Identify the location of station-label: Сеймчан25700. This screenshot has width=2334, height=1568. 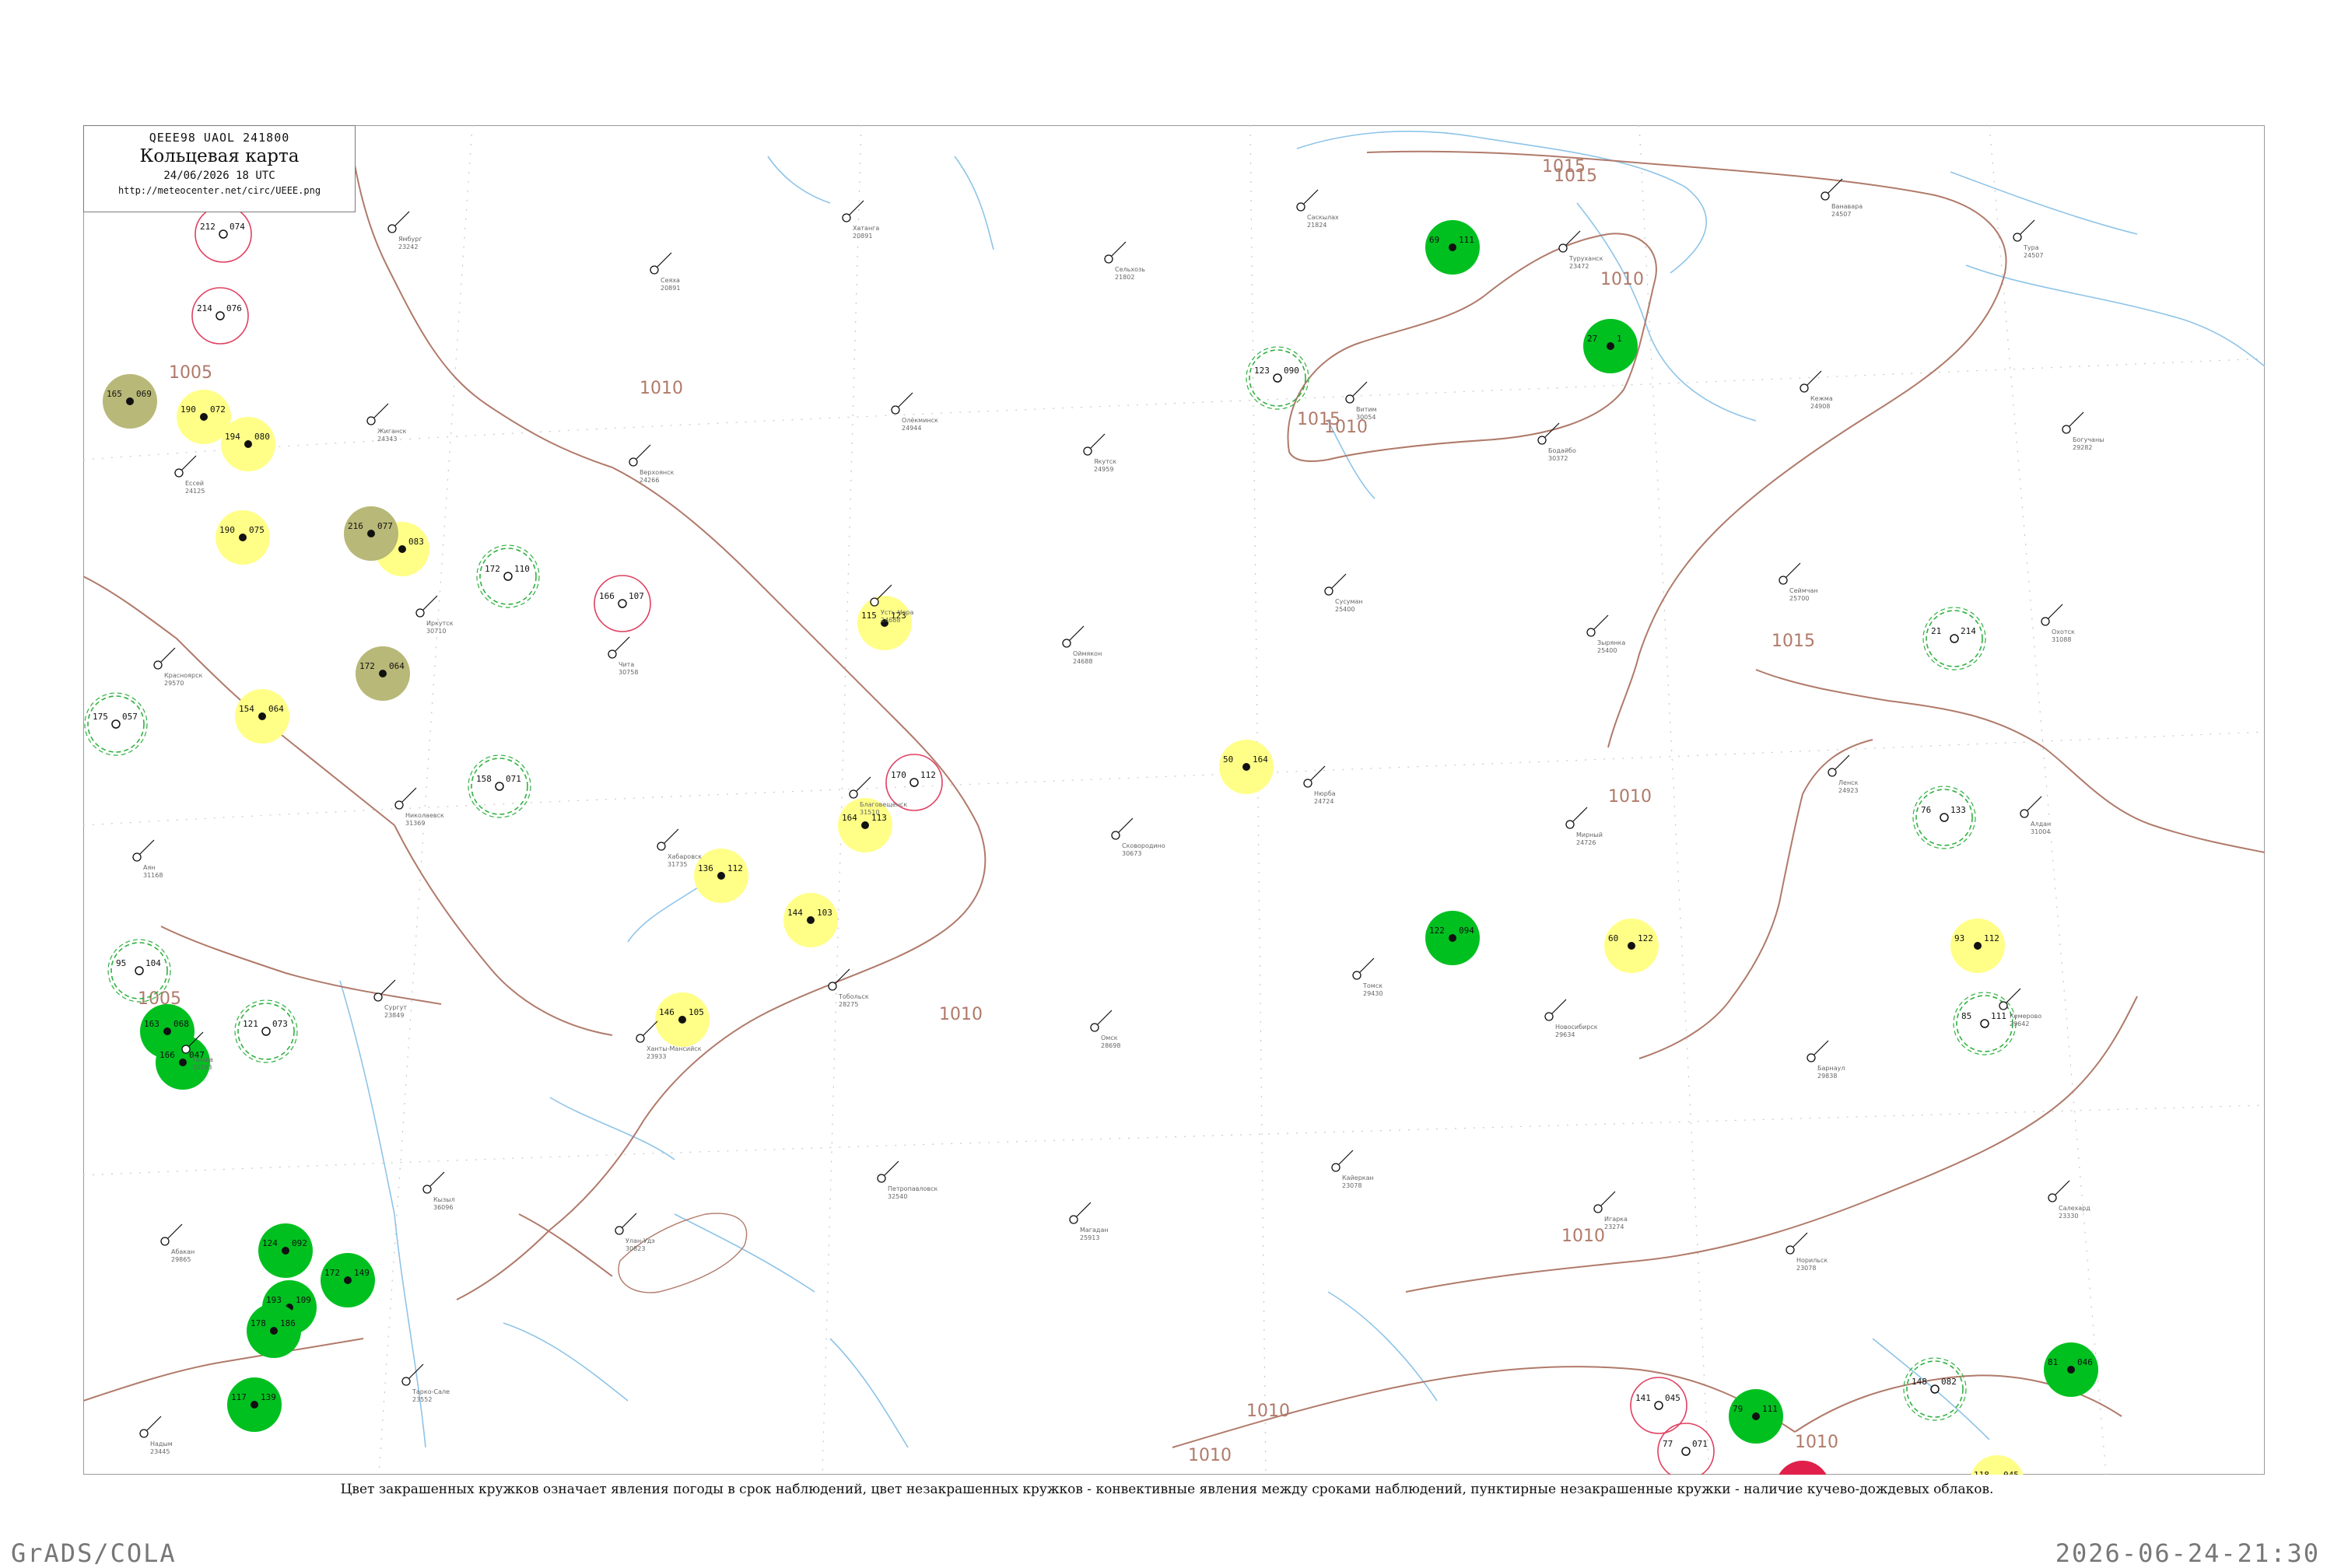
(1798, 582).